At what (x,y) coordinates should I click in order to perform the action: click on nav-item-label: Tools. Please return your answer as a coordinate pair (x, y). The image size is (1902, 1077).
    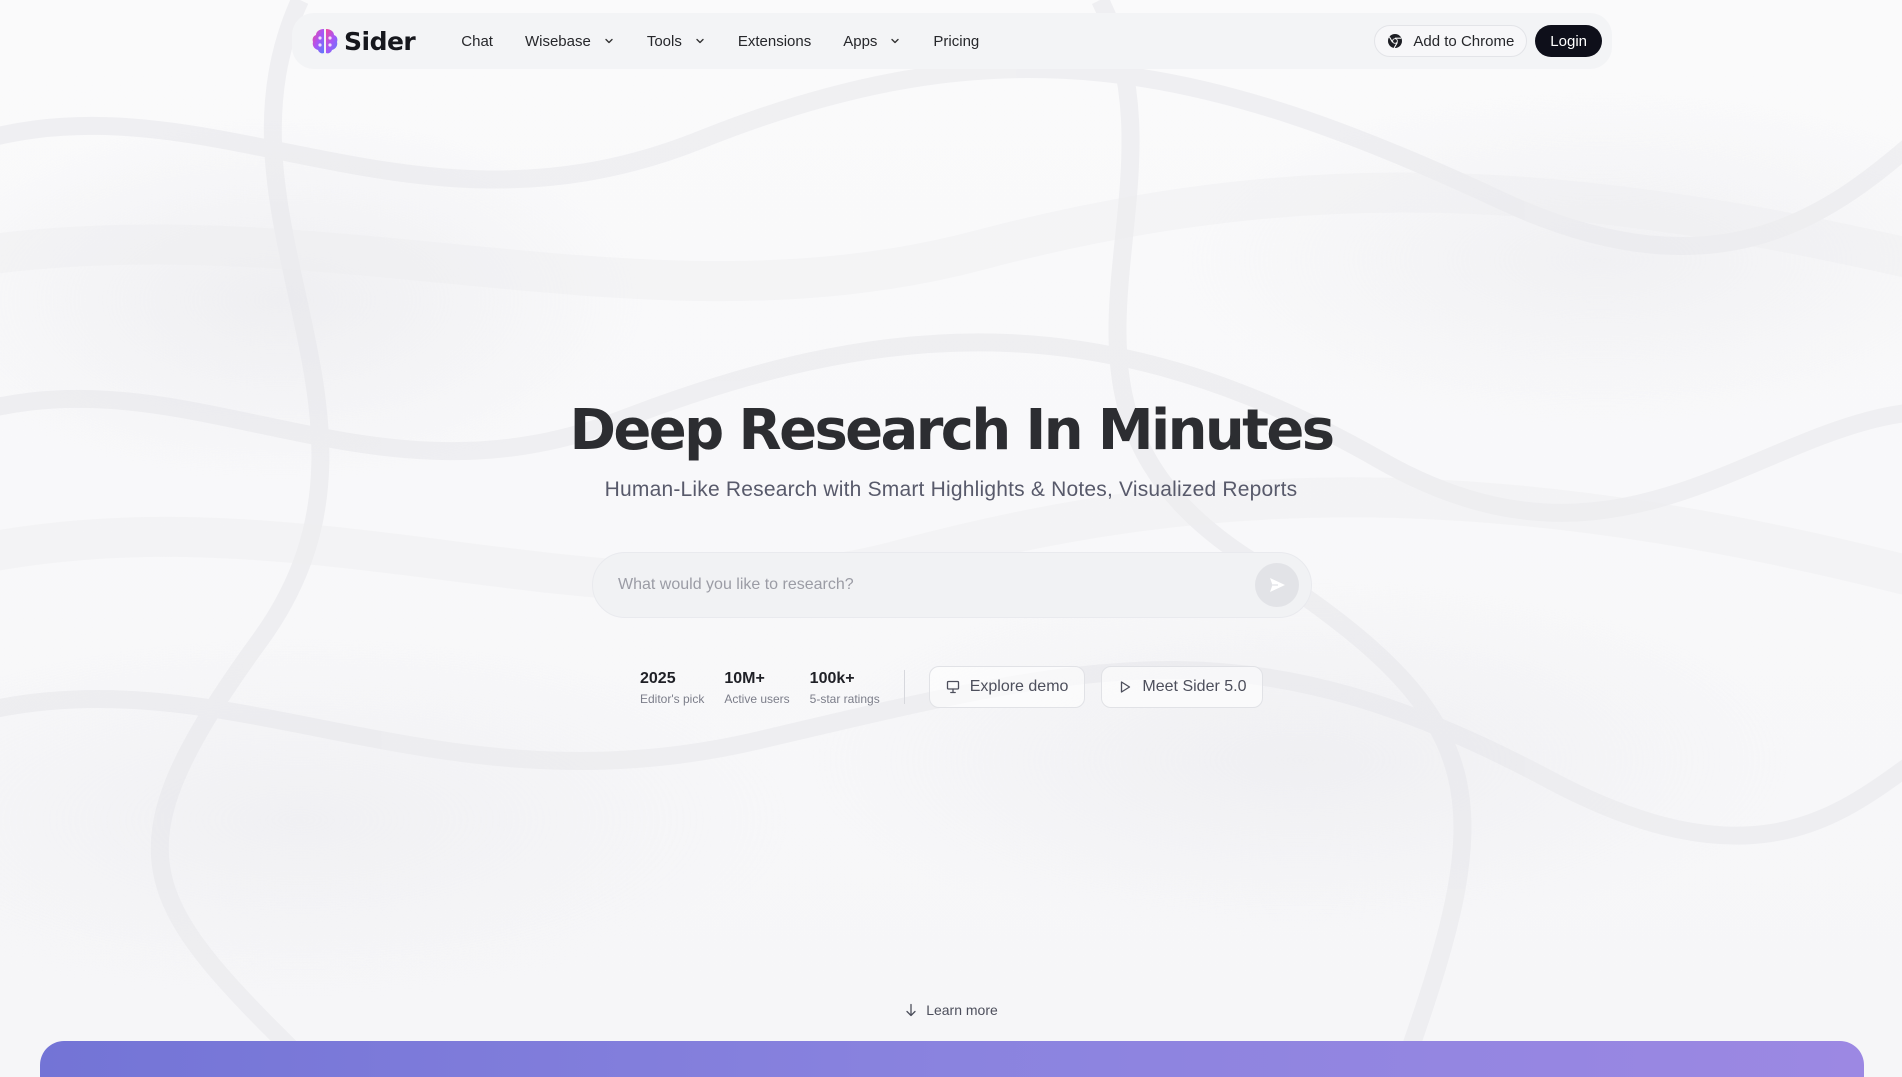
    Looking at the image, I should click on (664, 41).